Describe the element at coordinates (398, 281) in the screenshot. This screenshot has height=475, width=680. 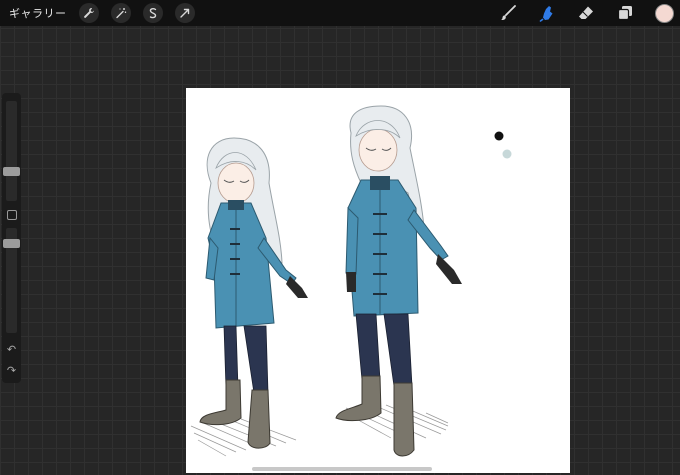
I see `character-right` at that location.